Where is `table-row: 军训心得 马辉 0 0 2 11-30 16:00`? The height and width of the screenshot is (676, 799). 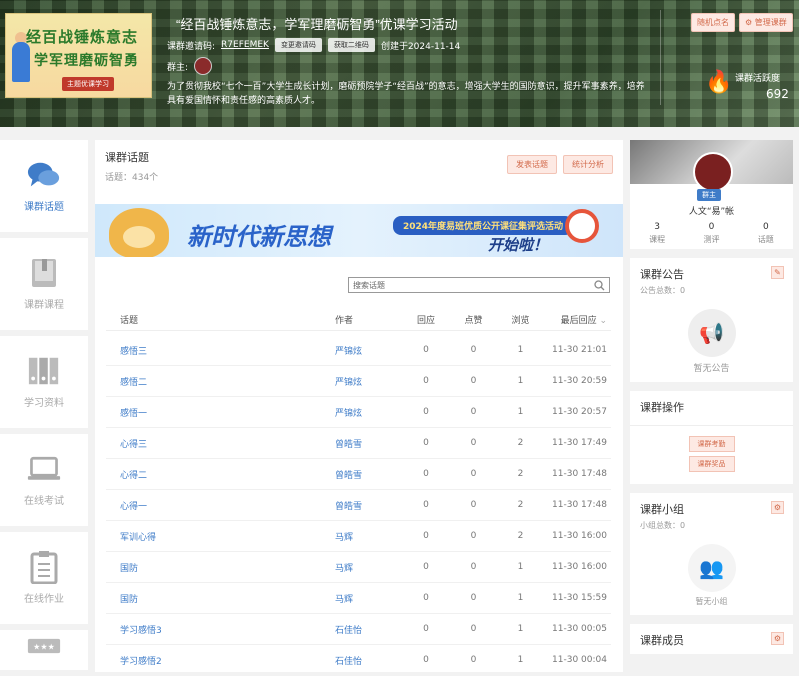 table-row: 军训心得 马辉 0 0 2 11-30 16:00 is located at coordinates (358, 536).